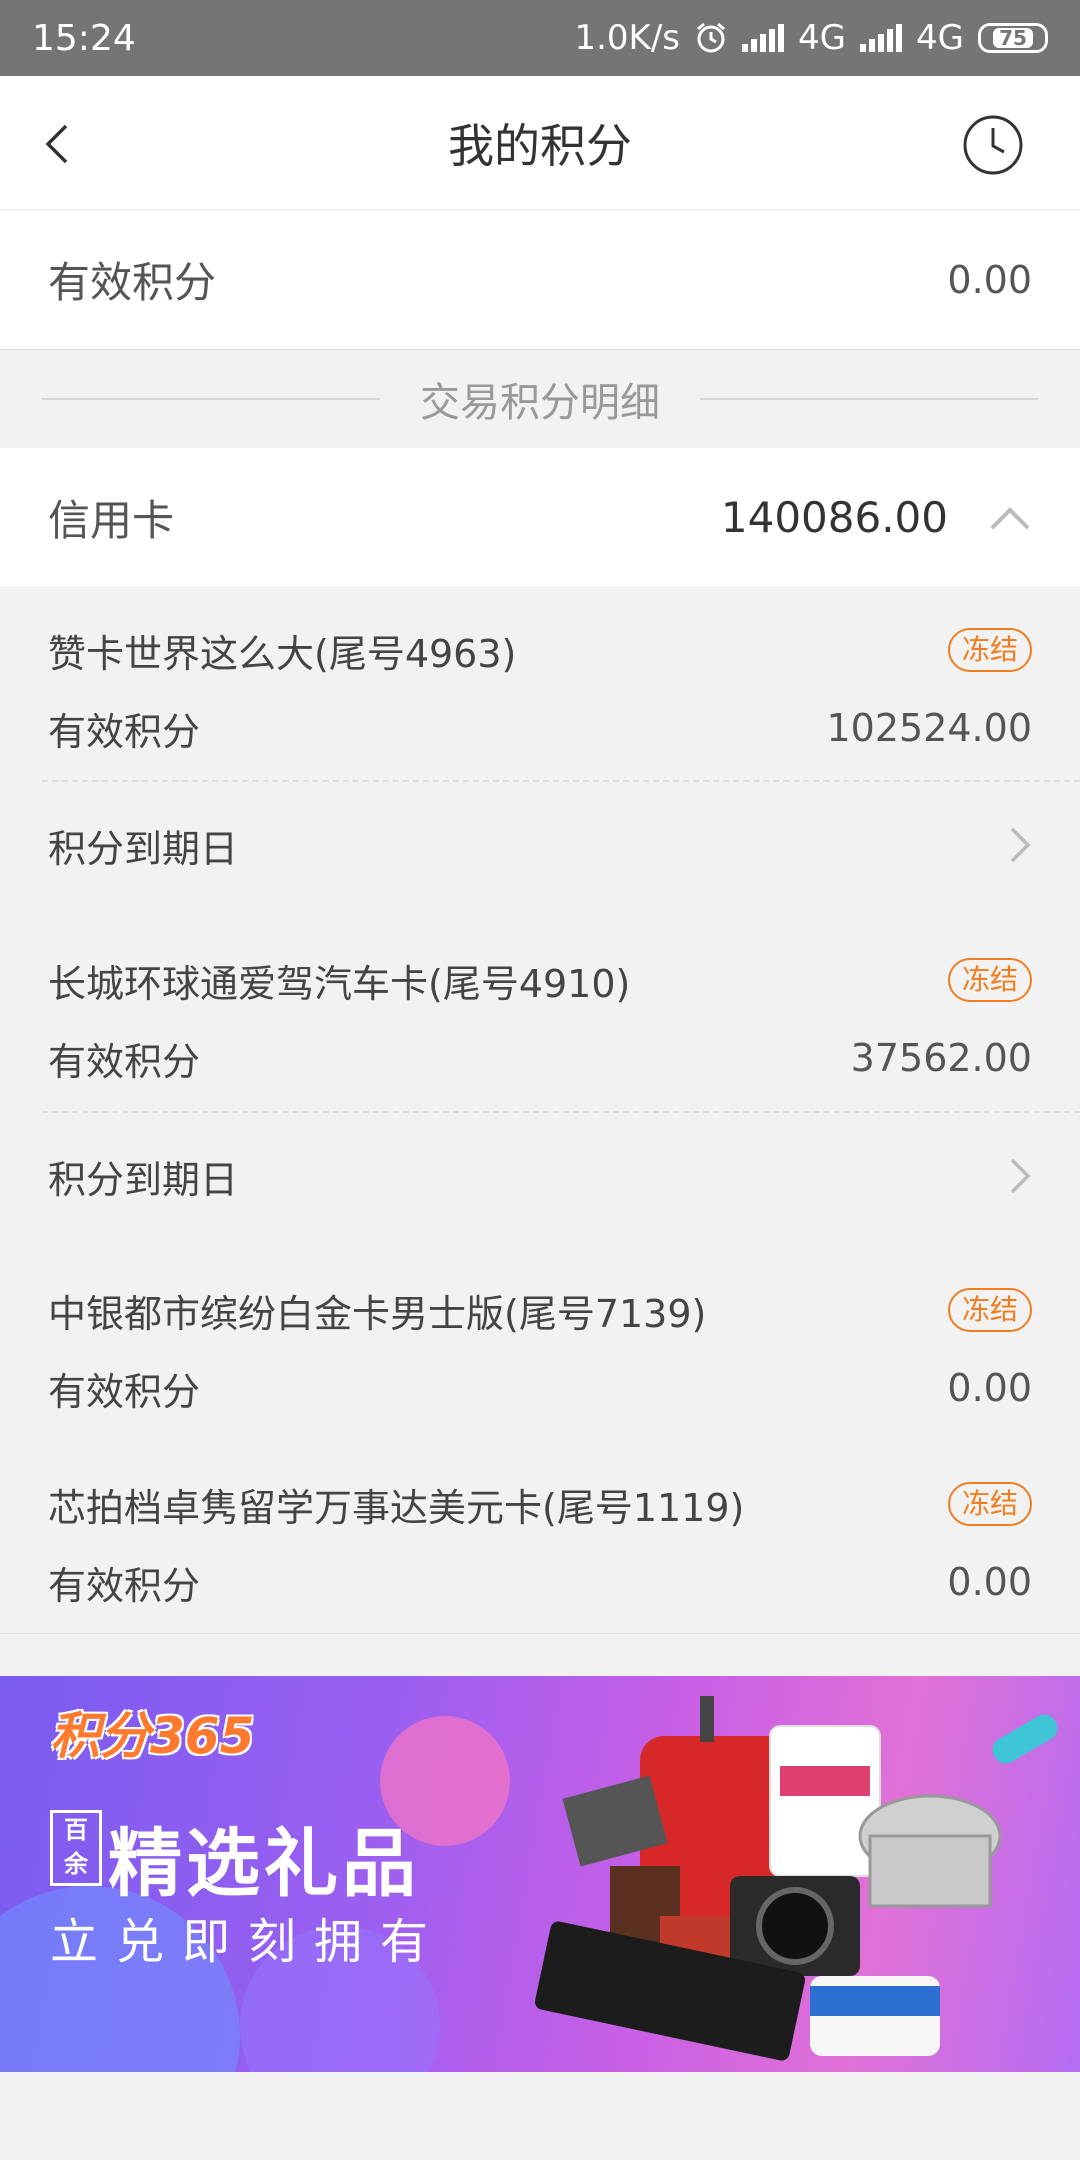  What do you see at coordinates (993, 145) in the screenshot?
I see `clock-icon` at bounding box center [993, 145].